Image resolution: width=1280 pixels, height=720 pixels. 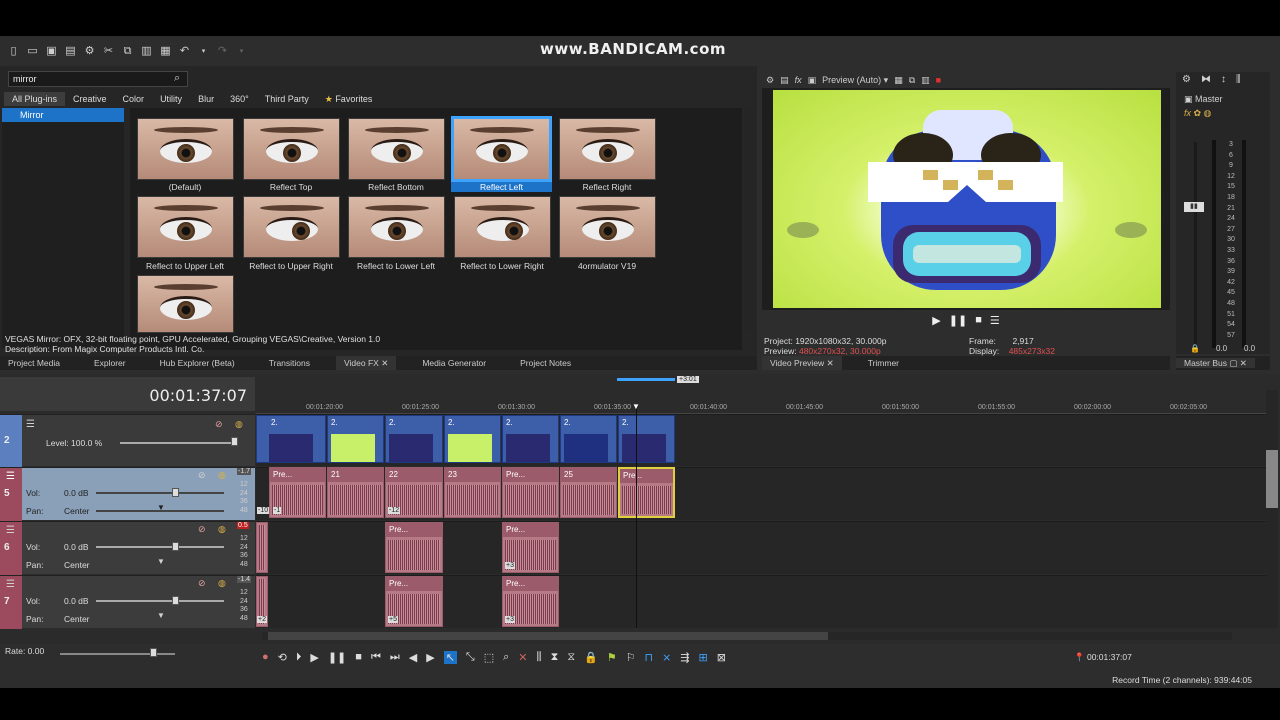 I want to click on tree-item-mirror: Mirror, so click(x=63, y=115).